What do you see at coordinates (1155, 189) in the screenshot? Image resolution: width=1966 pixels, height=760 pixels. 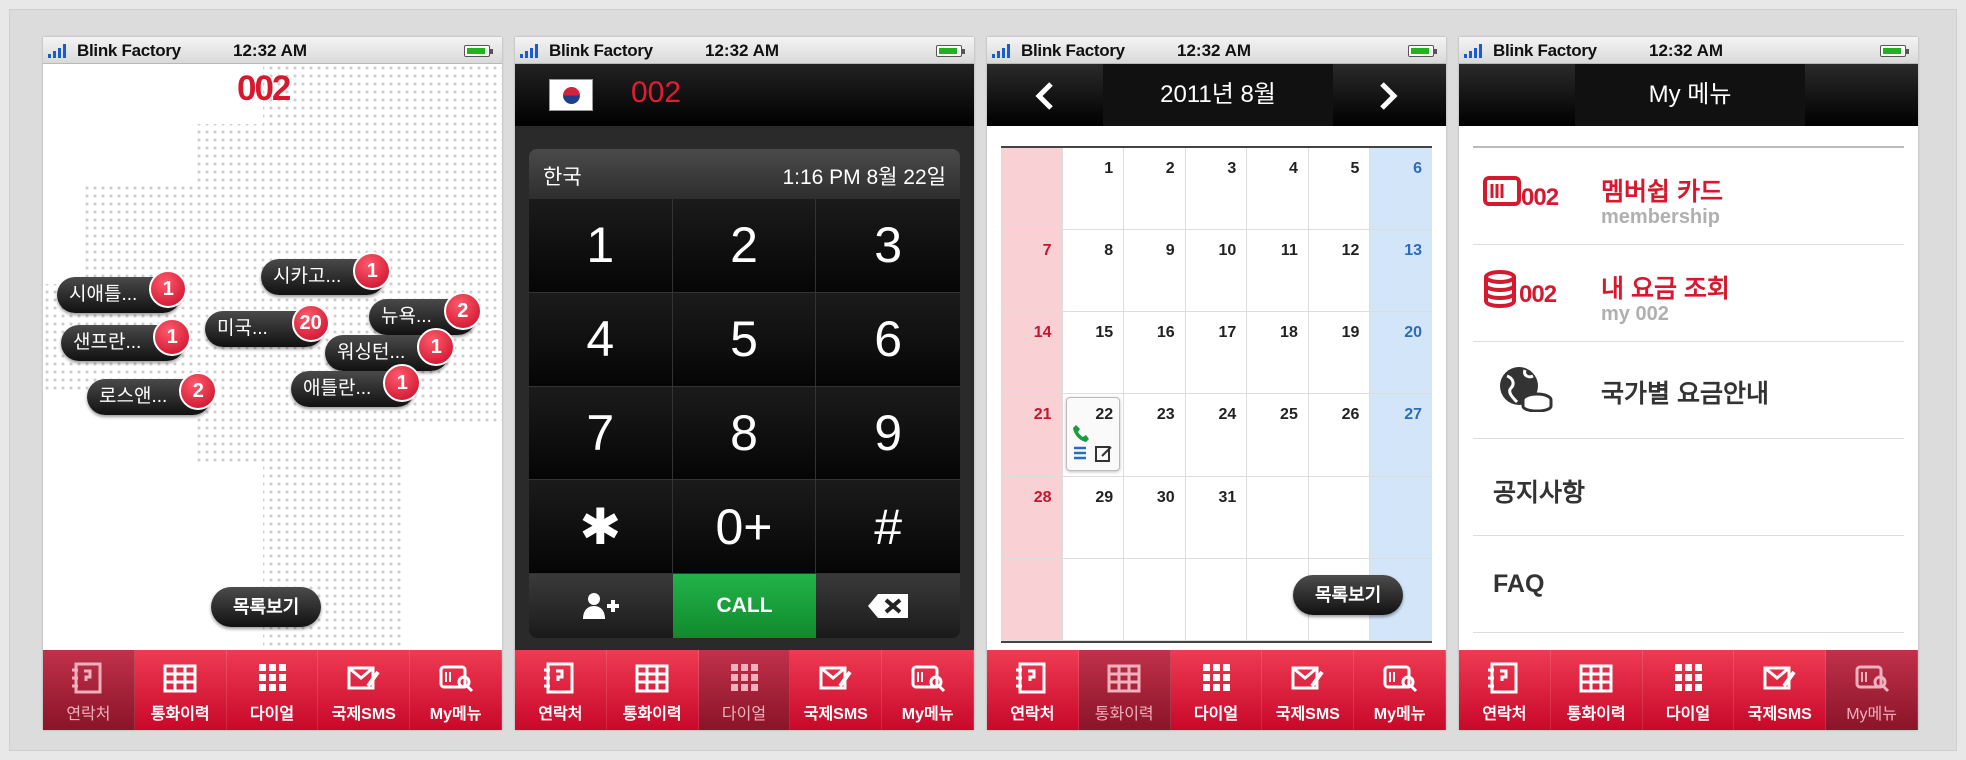 I see `day-cell: 2` at bounding box center [1155, 189].